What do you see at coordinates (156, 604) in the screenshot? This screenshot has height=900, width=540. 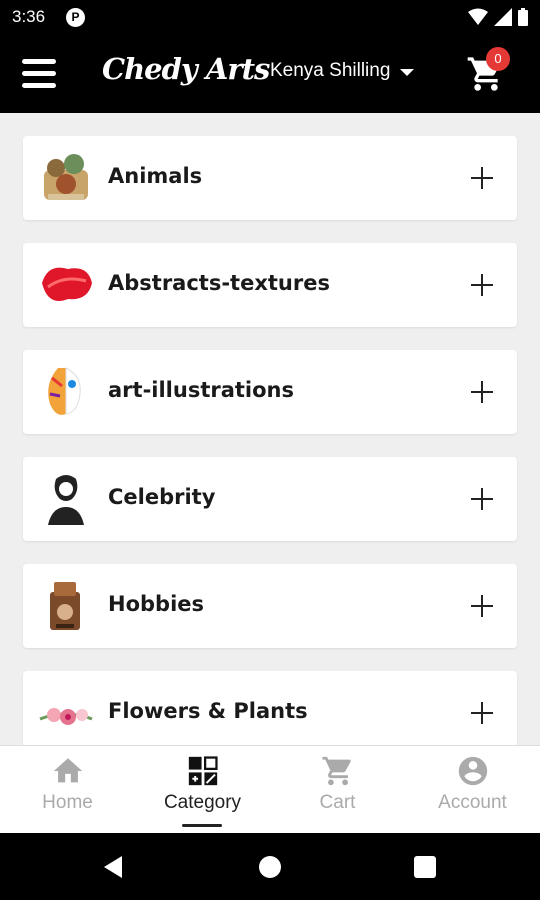 I see `category-label: Hobbies` at bounding box center [156, 604].